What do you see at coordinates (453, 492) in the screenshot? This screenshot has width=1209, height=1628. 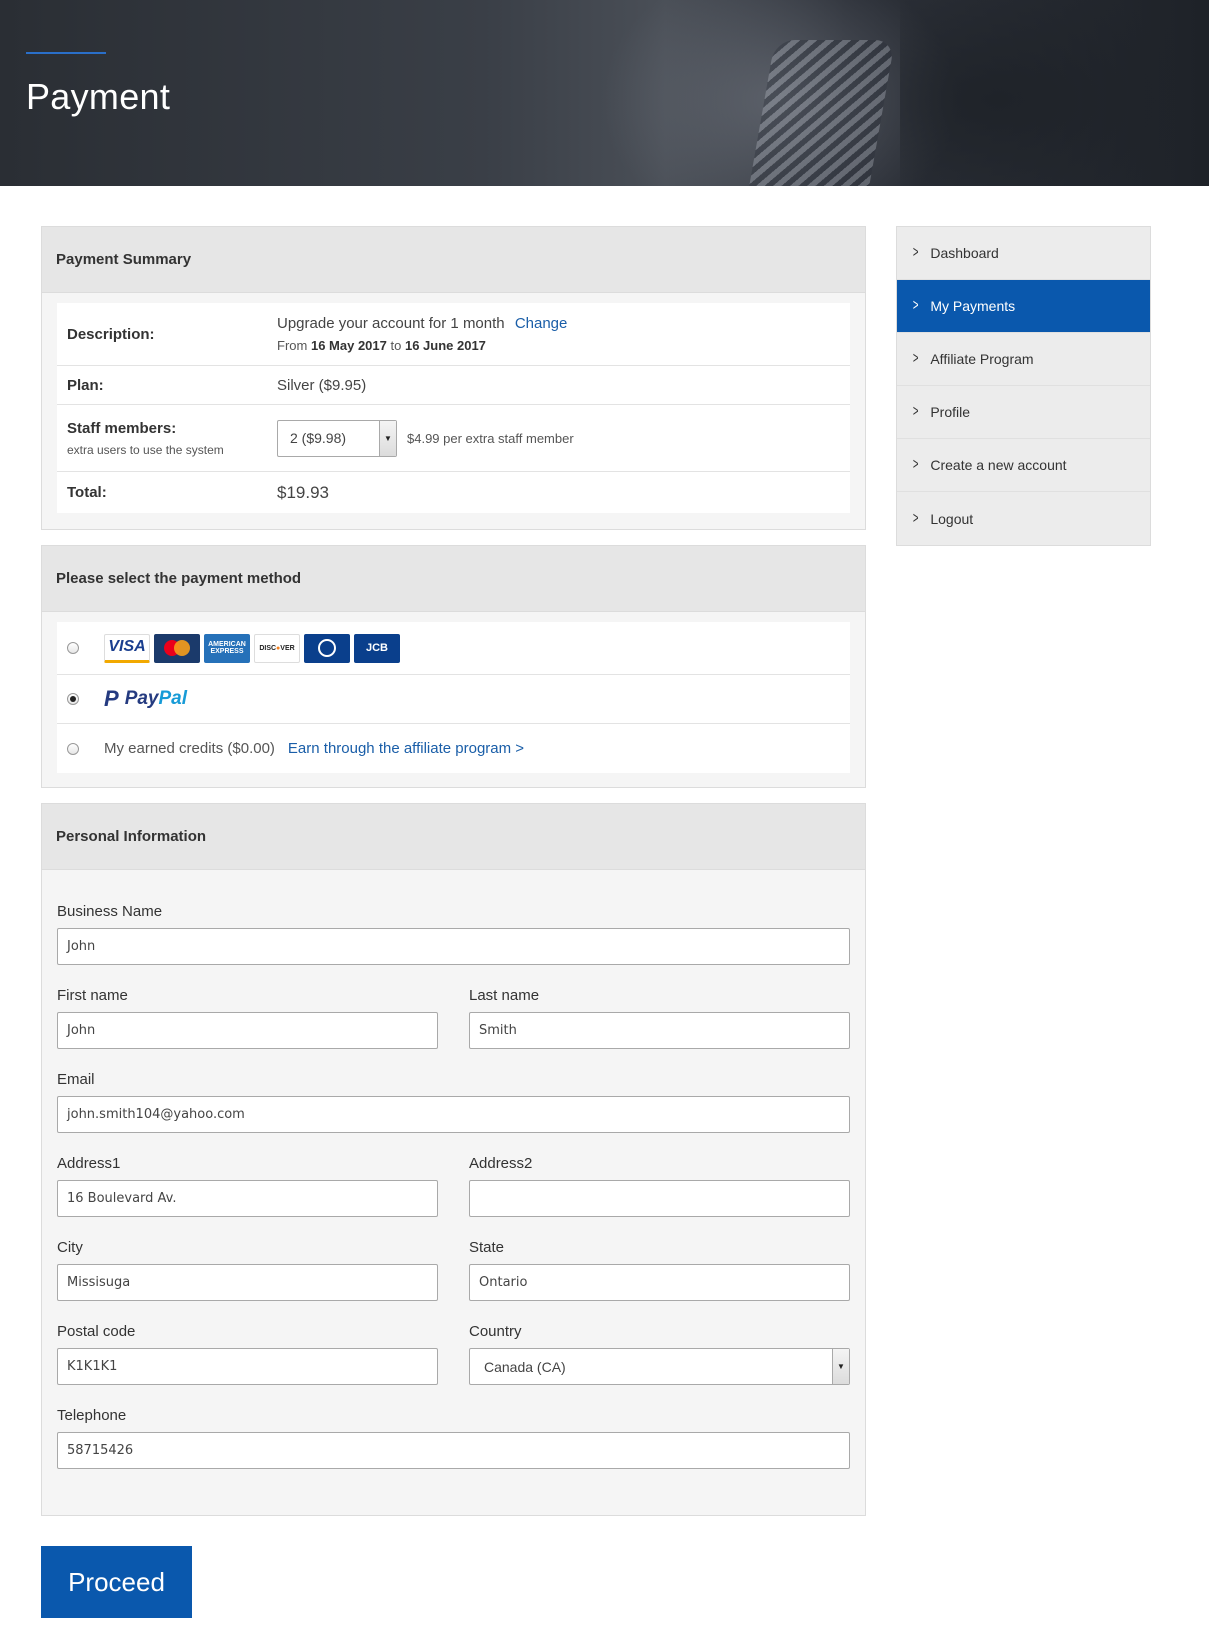 I see `summary-row-total: Total: $19.93` at bounding box center [453, 492].